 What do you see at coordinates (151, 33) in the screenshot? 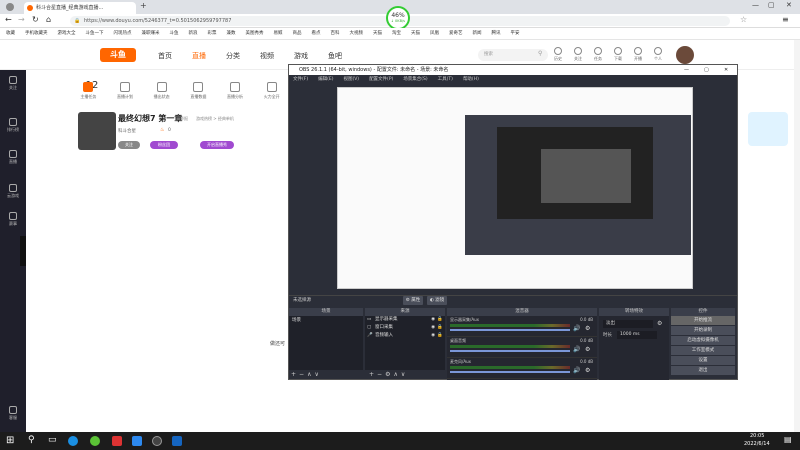
I see `bookmark-item: 兼职赚米` at bounding box center [151, 33].